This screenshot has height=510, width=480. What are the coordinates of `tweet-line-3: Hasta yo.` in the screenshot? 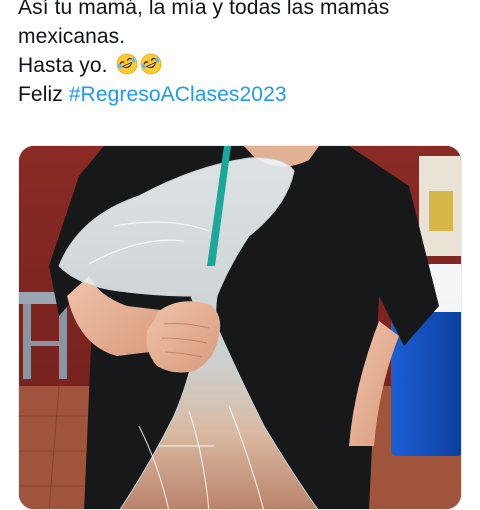 It's located at (243, 65).